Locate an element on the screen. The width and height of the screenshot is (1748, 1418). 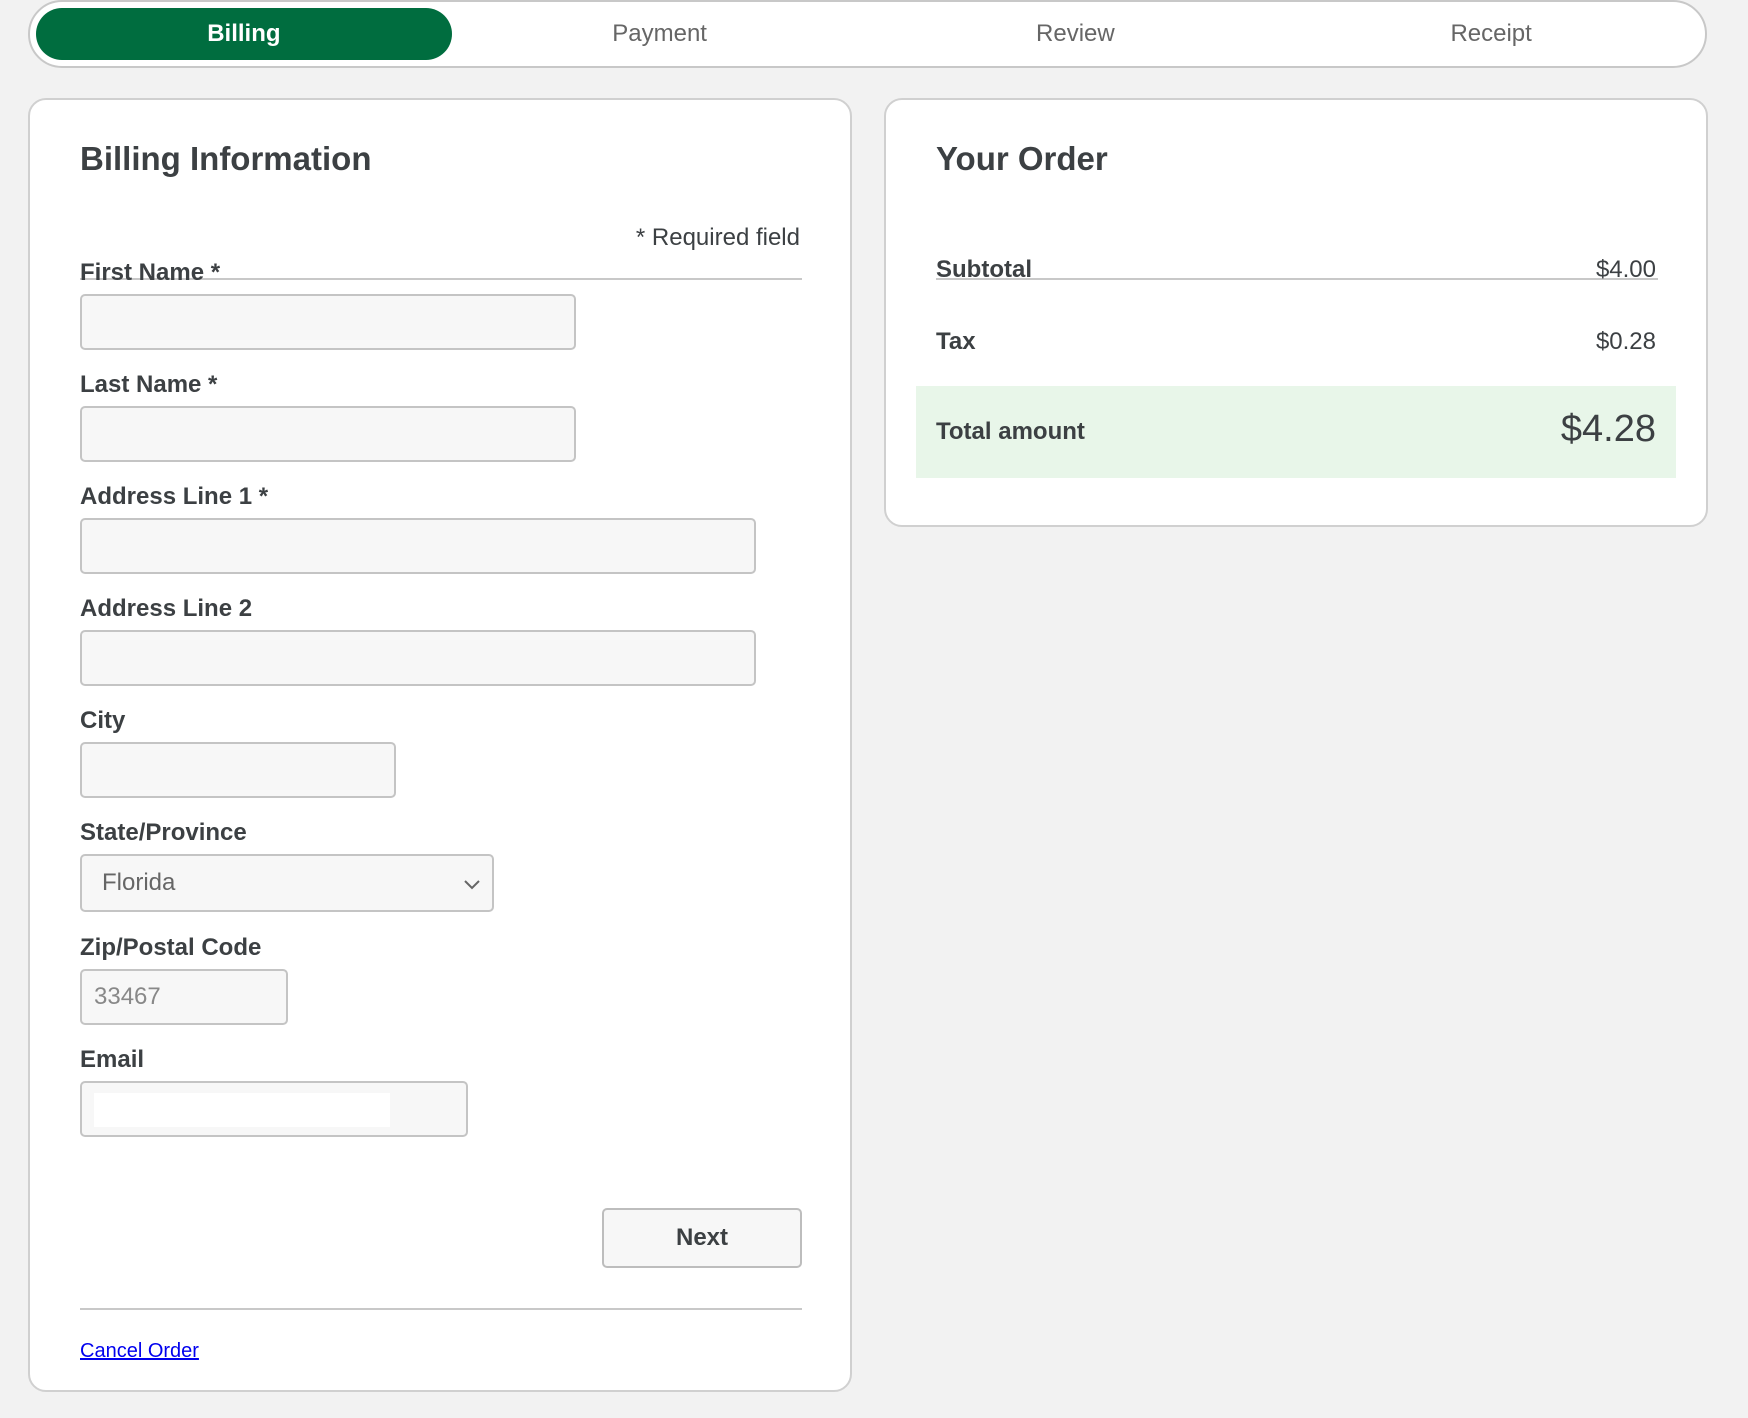
subtotal-label: Subtotal is located at coordinates (984, 269).